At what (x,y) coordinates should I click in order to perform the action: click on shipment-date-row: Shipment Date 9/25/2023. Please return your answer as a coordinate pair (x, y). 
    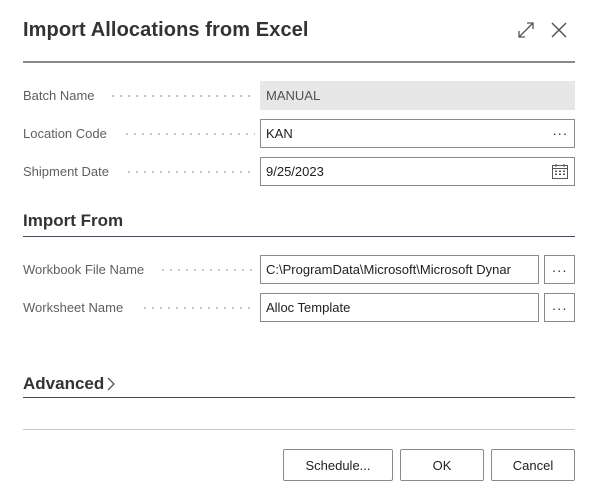
    Looking at the image, I should click on (299, 171).